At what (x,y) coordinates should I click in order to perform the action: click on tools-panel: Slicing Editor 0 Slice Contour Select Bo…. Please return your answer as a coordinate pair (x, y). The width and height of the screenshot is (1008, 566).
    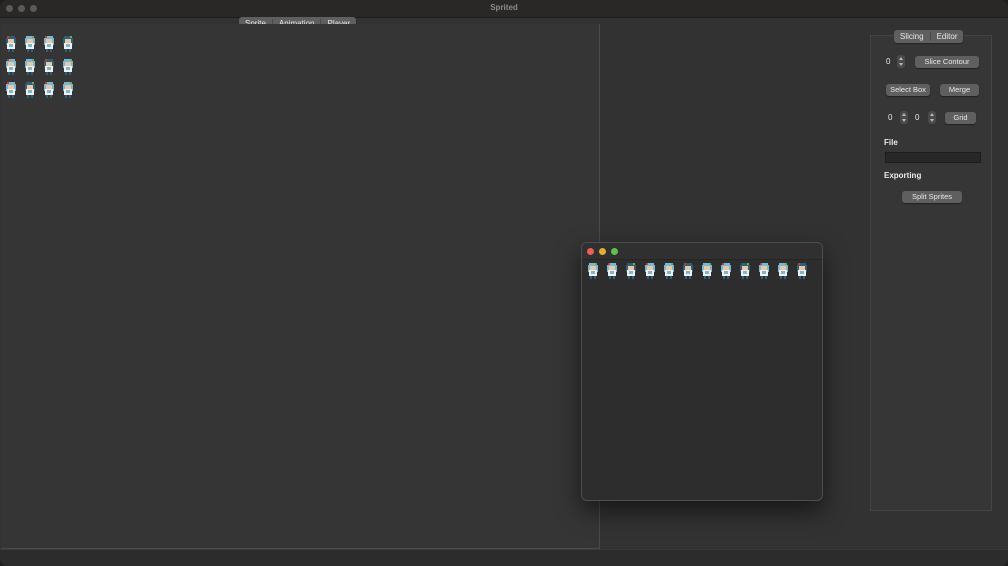
    Looking at the image, I should click on (931, 270).